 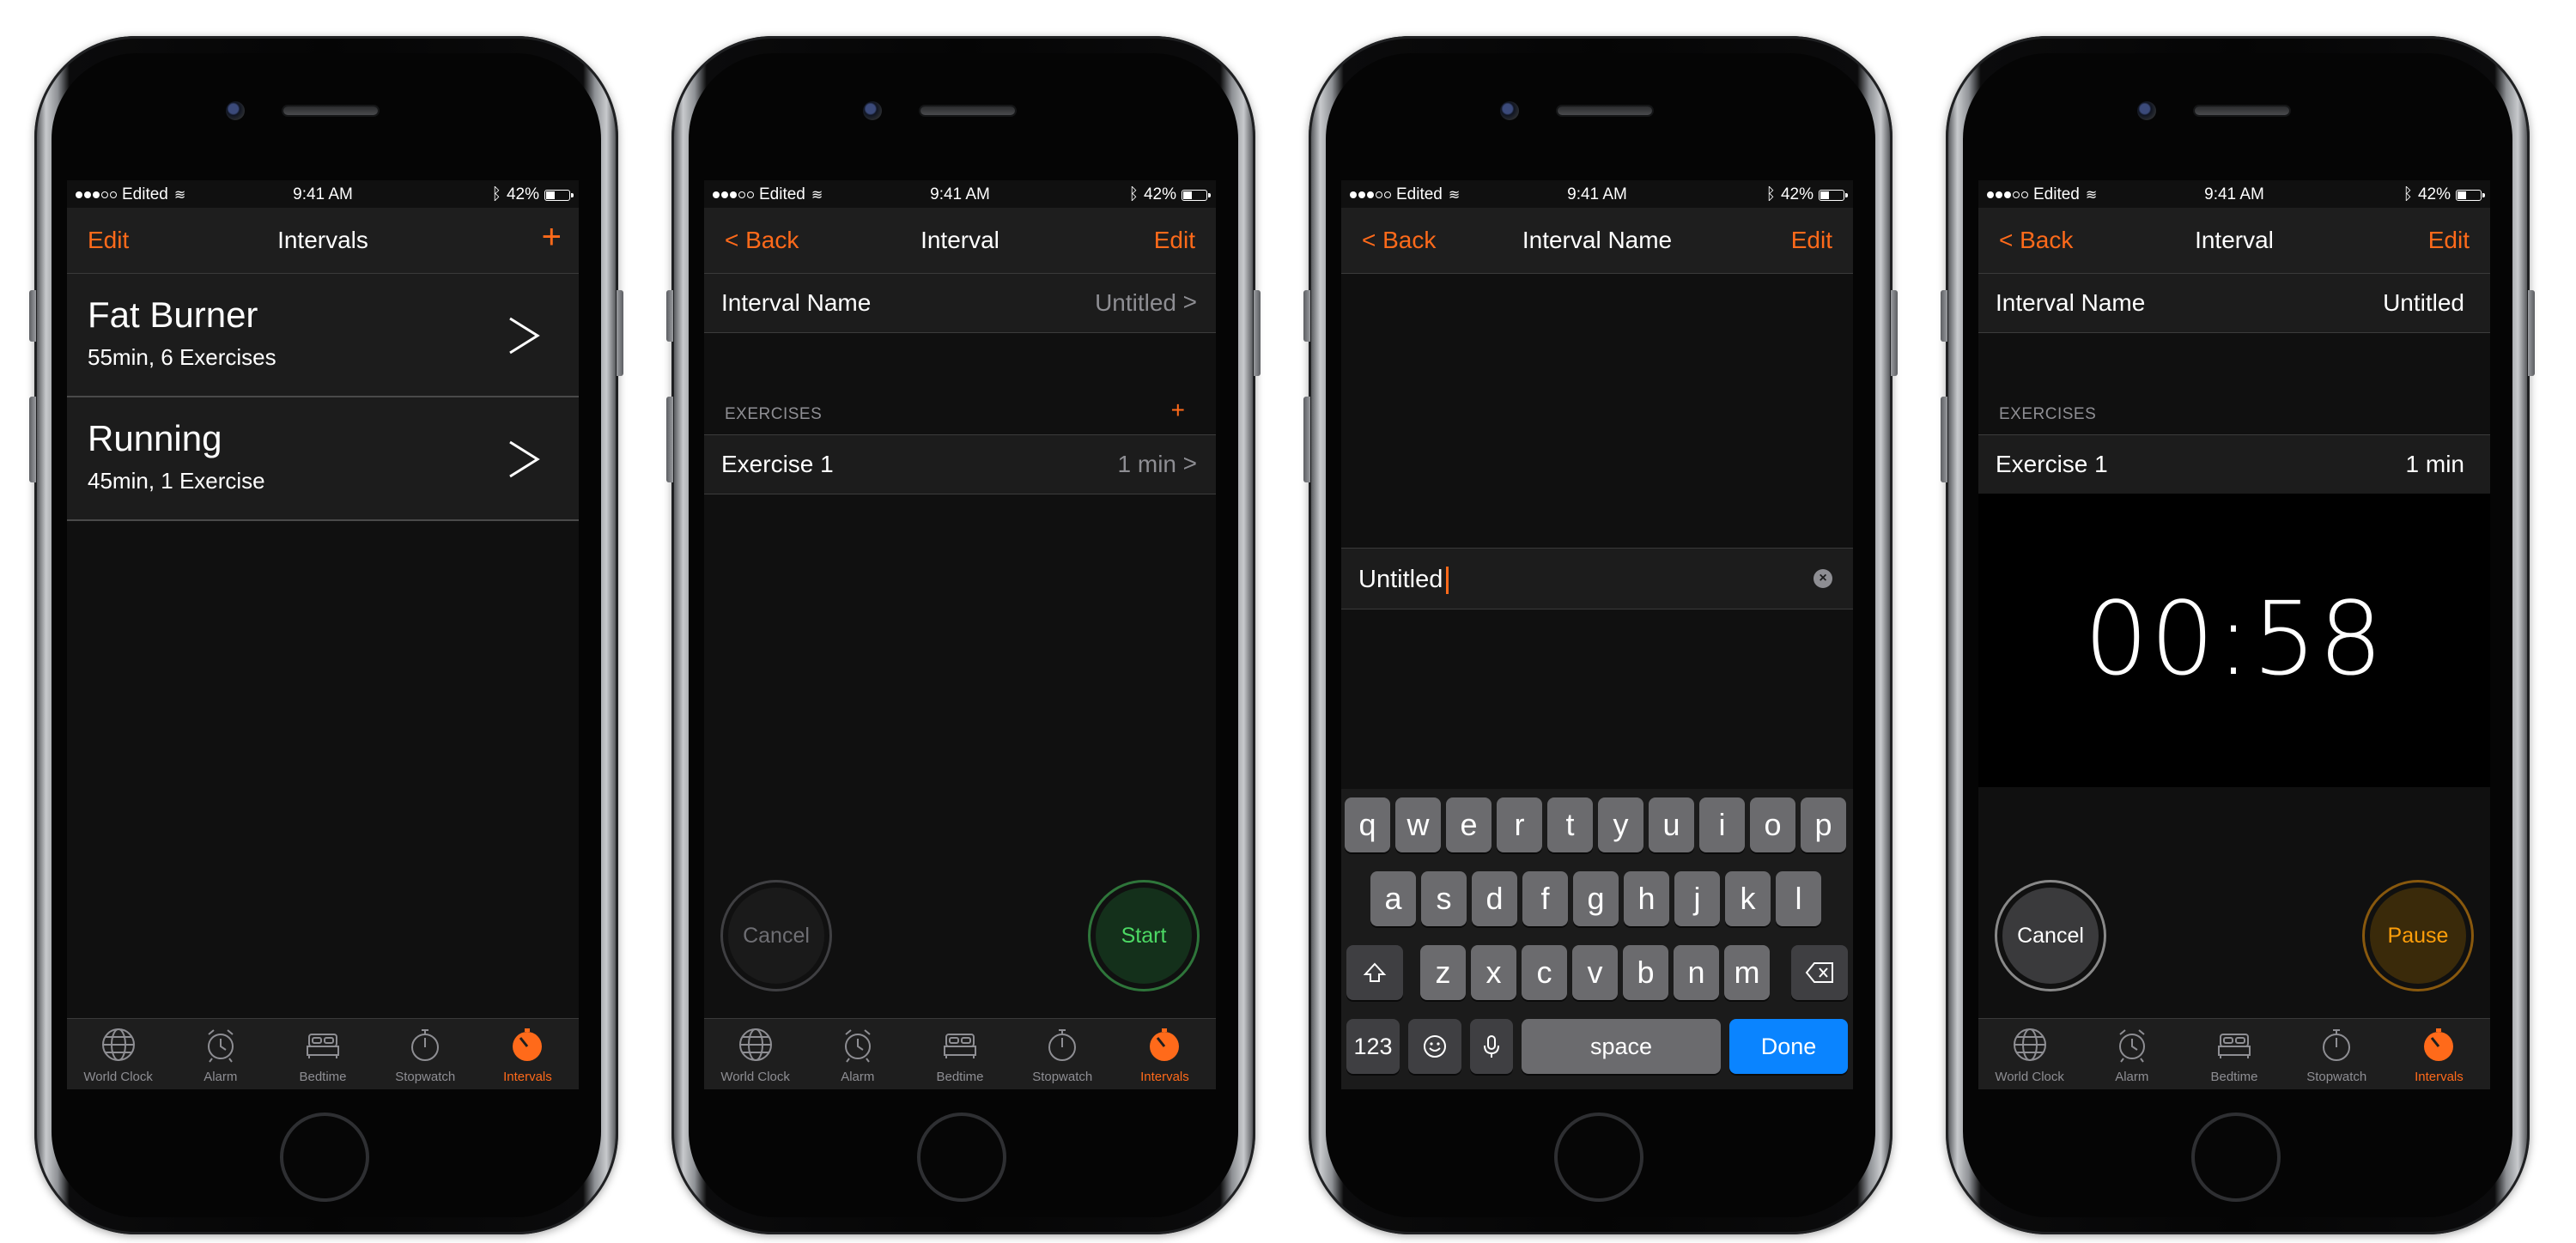 I want to click on key-t: t, so click(x=1570, y=825).